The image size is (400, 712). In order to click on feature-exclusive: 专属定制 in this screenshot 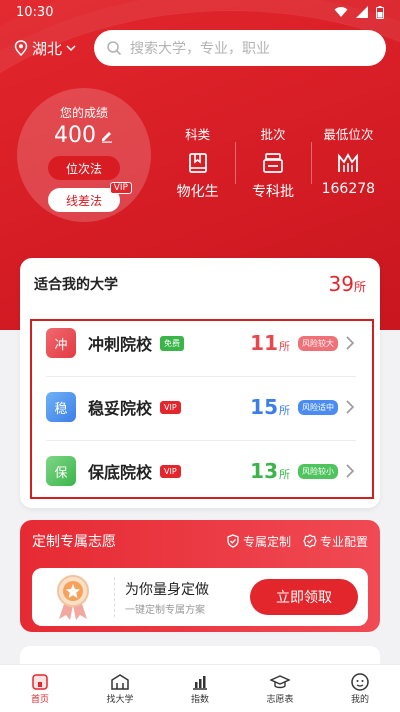, I will do `click(258, 541)`.